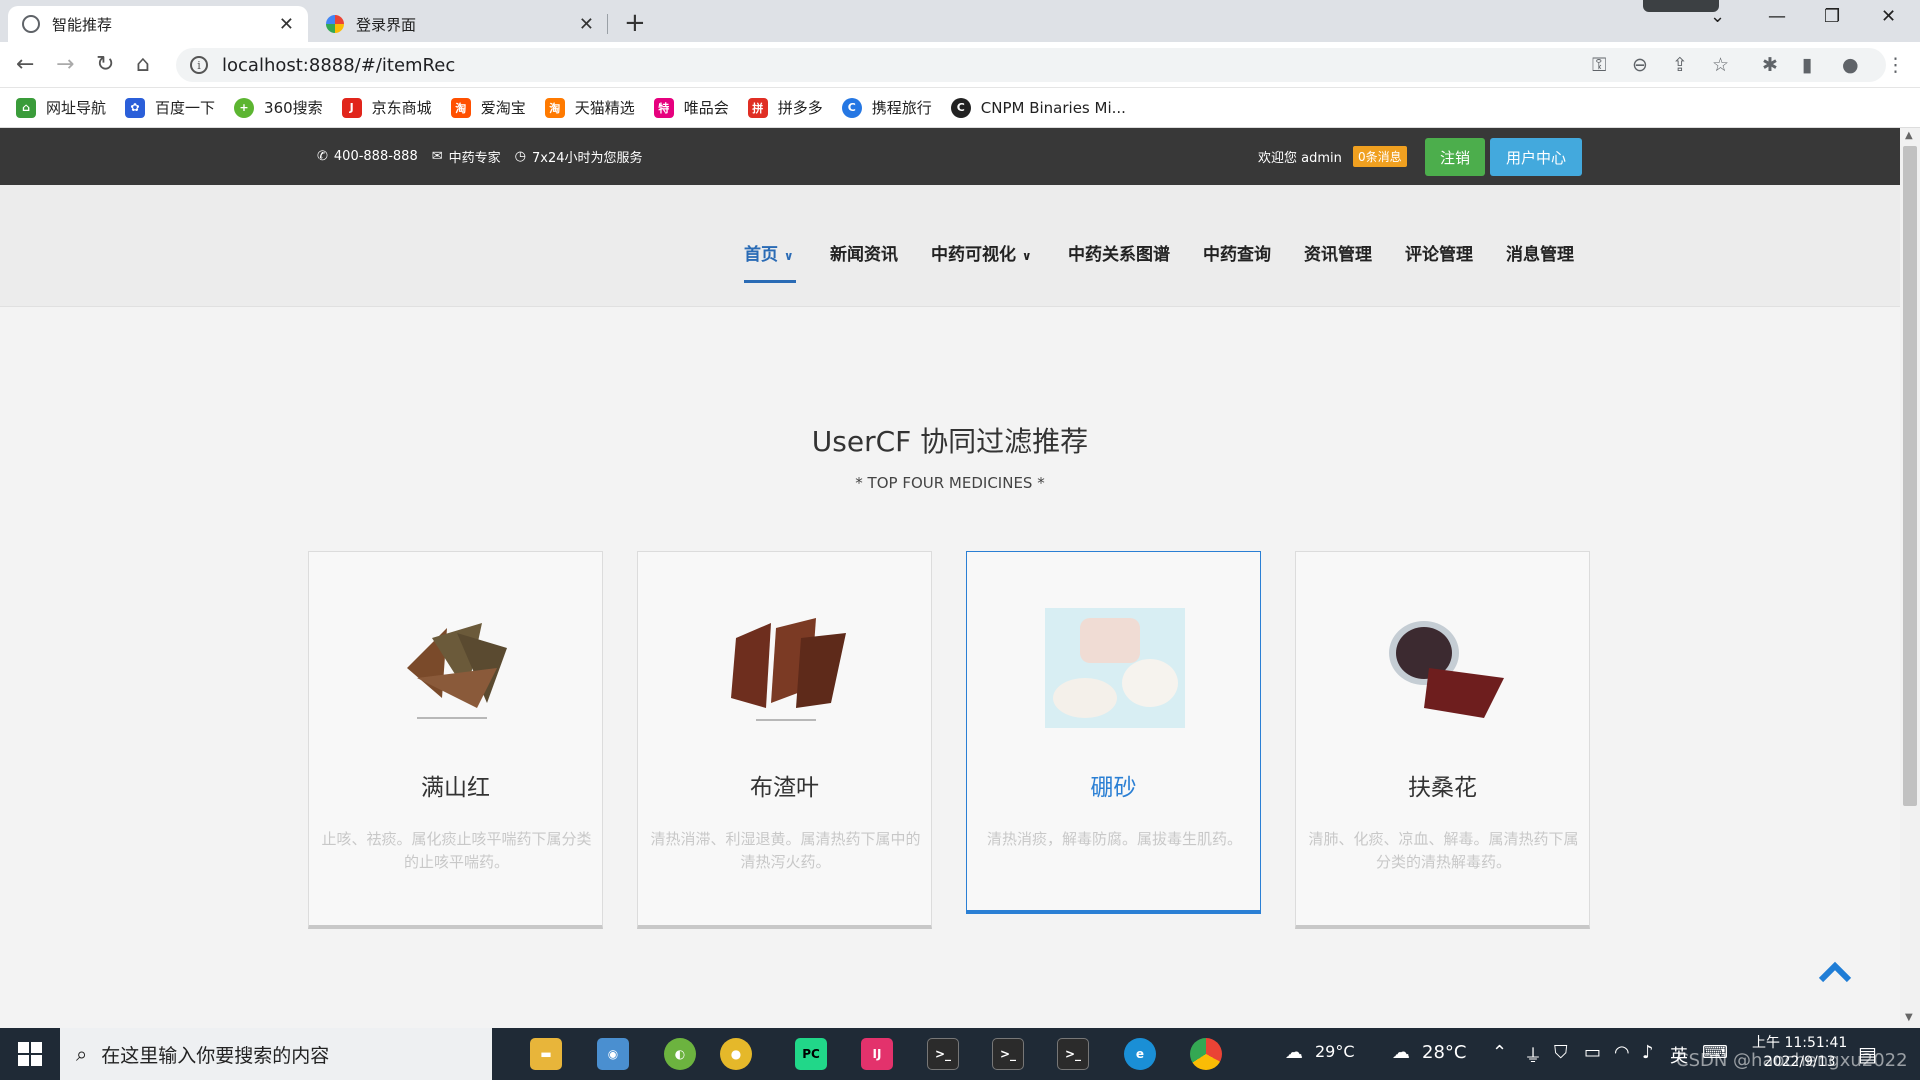 The image size is (1920, 1080). What do you see at coordinates (1380, 156) in the screenshot?
I see `messages-badge: 0条消息` at bounding box center [1380, 156].